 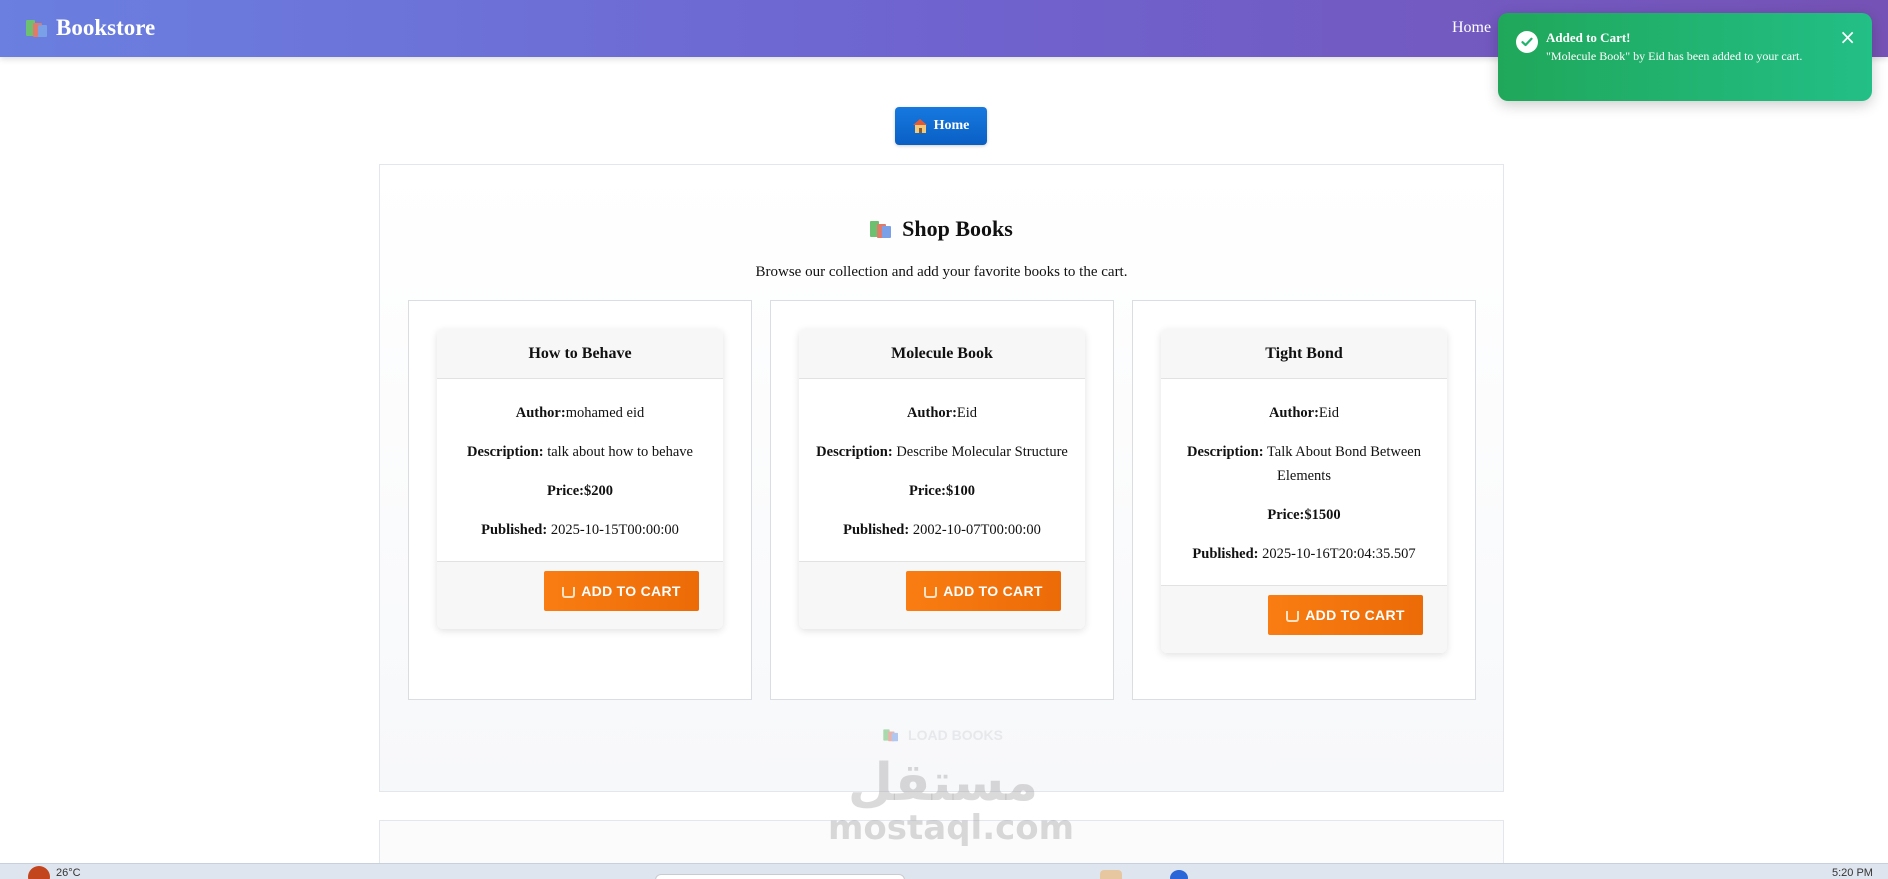 What do you see at coordinates (39, 872) in the screenshot?
I see `weather-icon` at bounding box center [39, 872].